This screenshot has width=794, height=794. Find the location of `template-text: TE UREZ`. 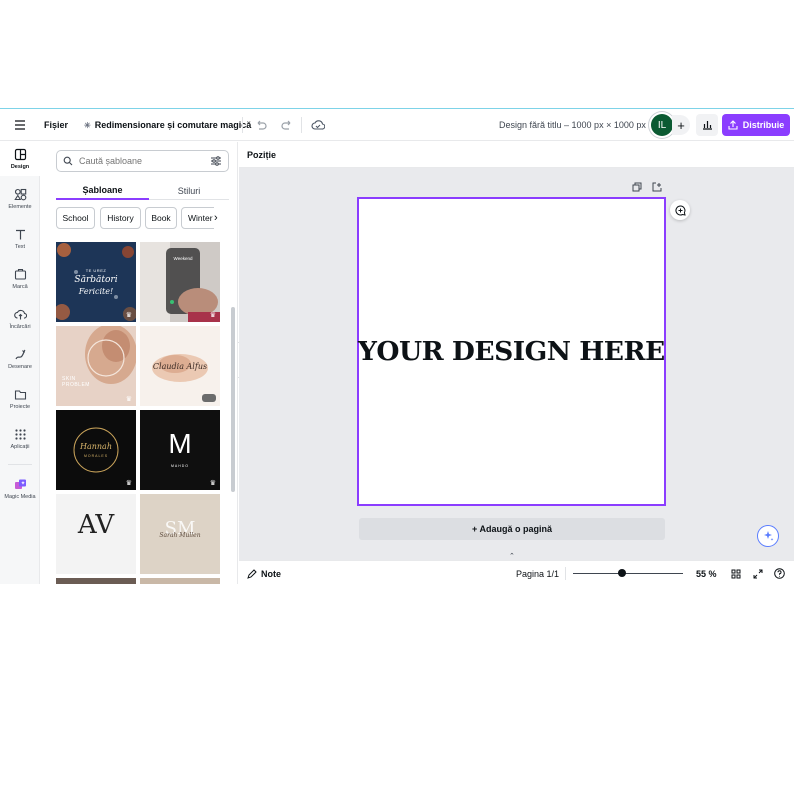

template-text: TE UREZ is located at coordinates (96, 270).